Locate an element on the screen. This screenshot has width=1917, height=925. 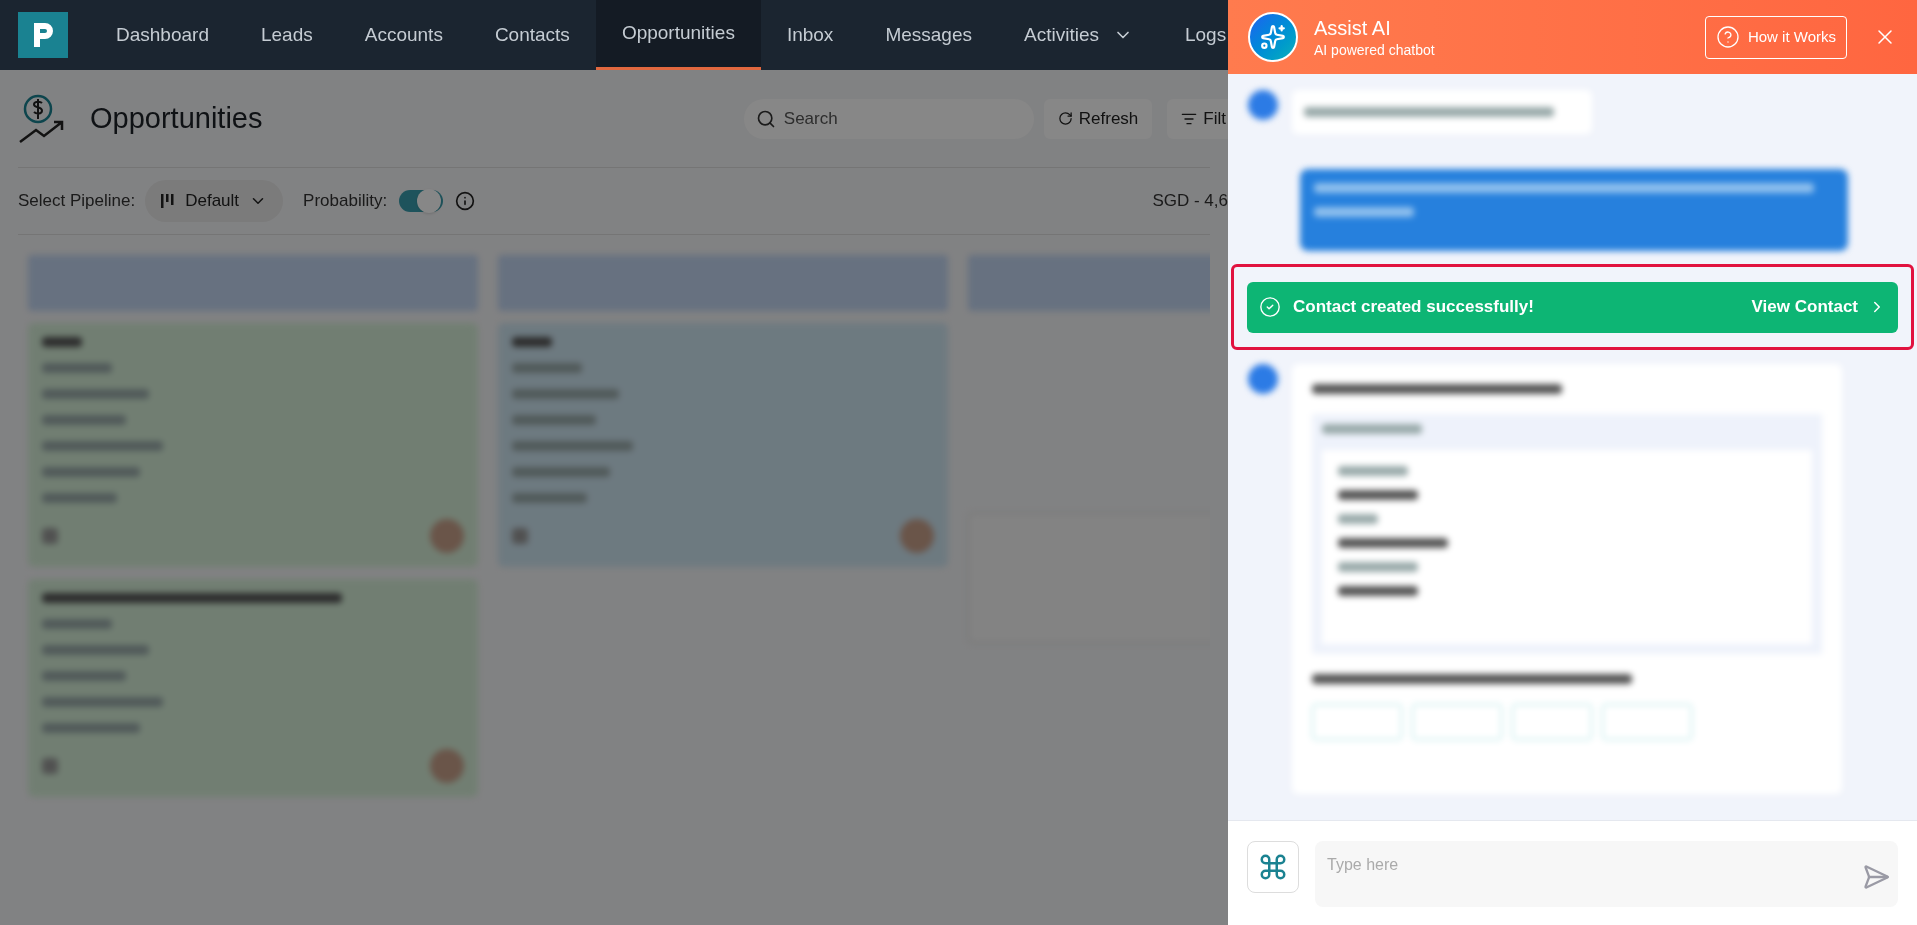
search-icon is located at coordinates (765, 118).